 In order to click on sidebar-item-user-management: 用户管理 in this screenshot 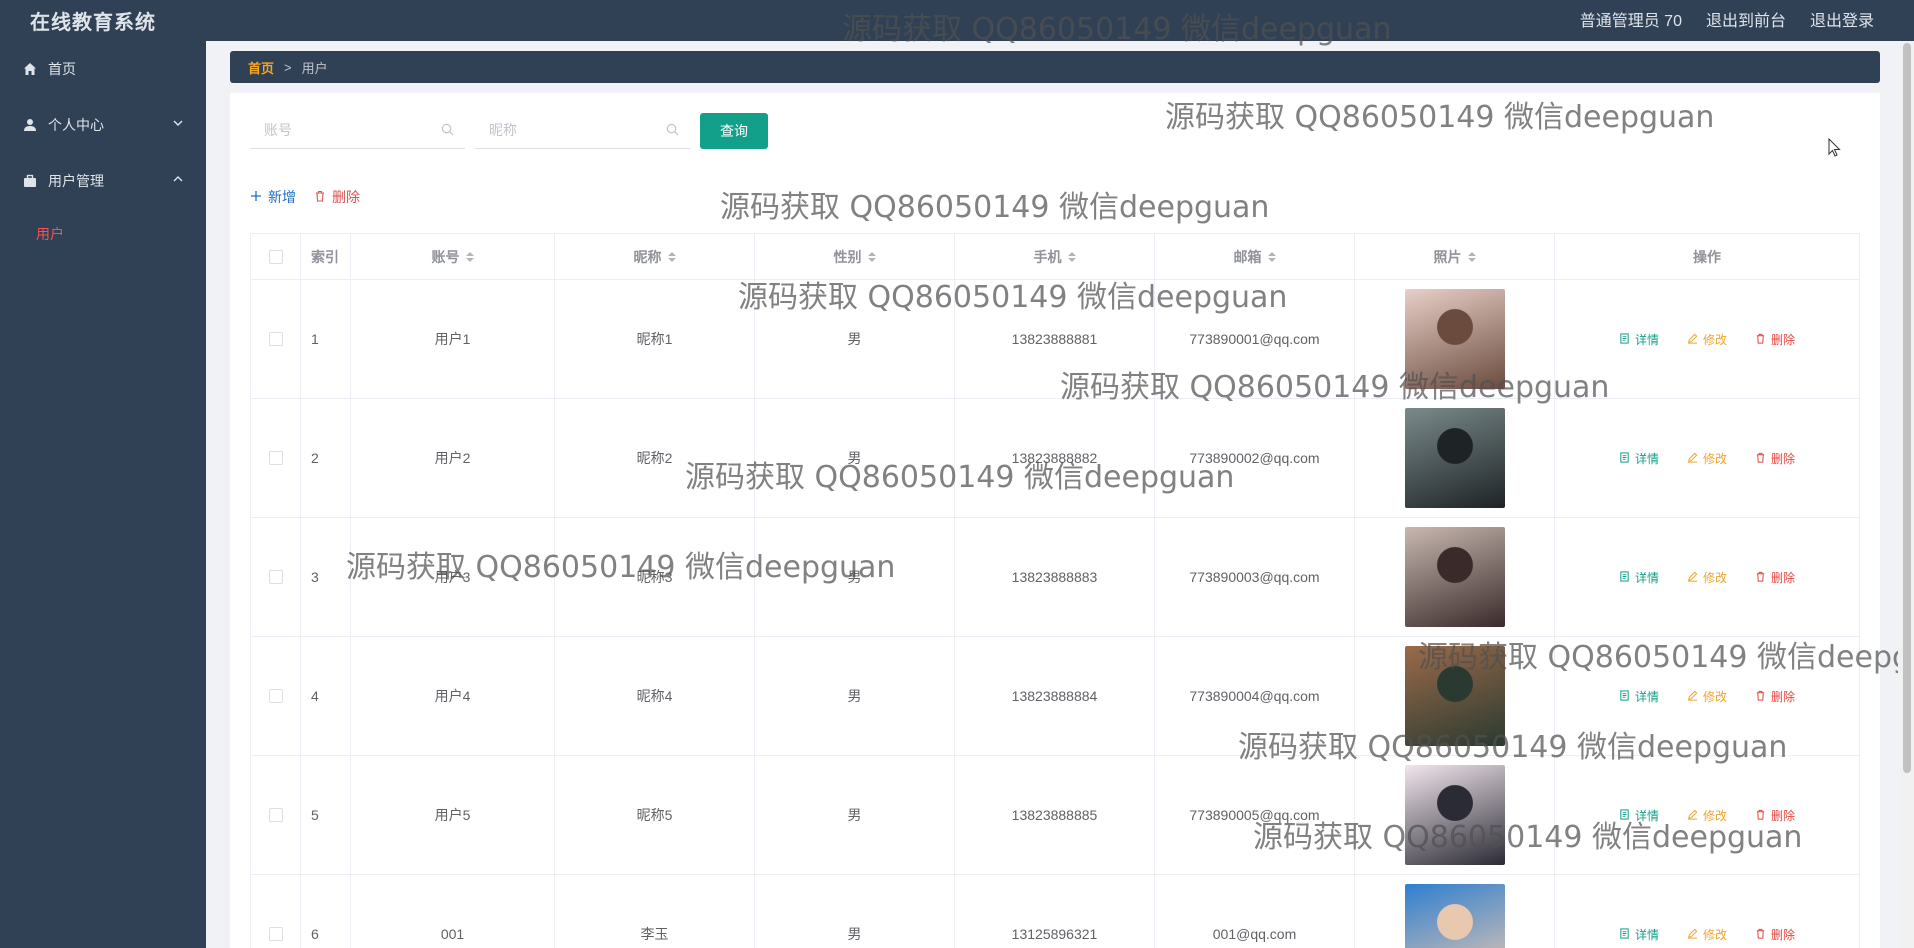, I will do `click(103, 181)`.